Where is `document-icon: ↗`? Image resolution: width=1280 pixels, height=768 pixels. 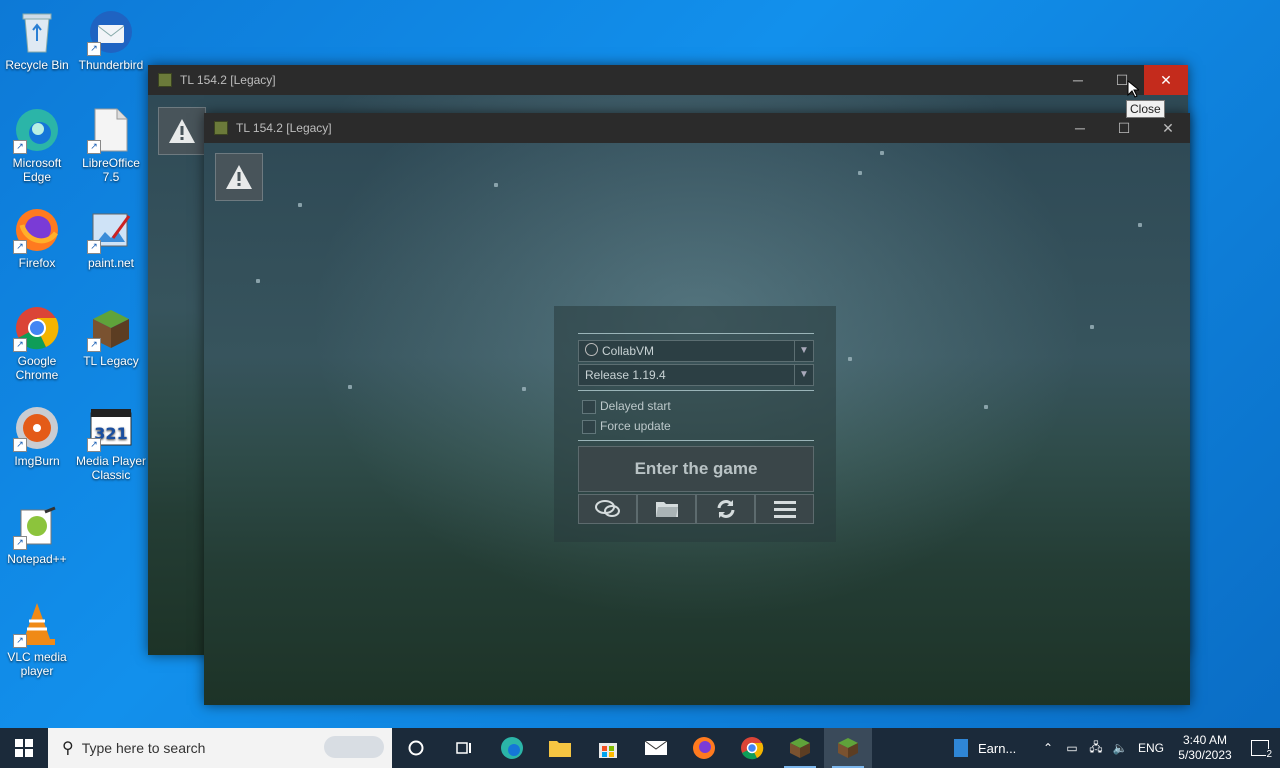 document-icon: ↗ is located at coordinates (111, 130).